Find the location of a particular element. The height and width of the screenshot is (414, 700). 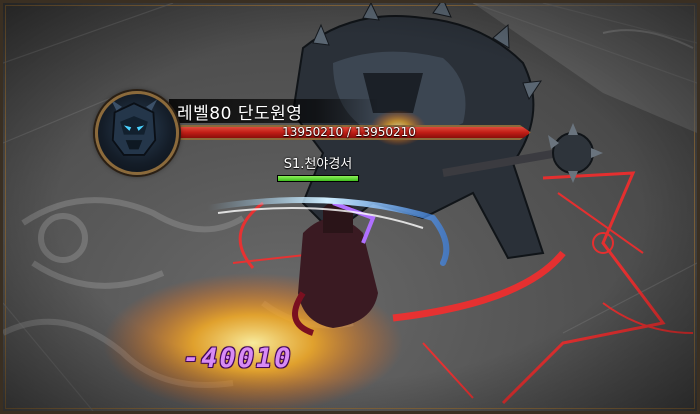

boss-name-plate: 레벨80 단도원영 is located at coordinates (274, 111).